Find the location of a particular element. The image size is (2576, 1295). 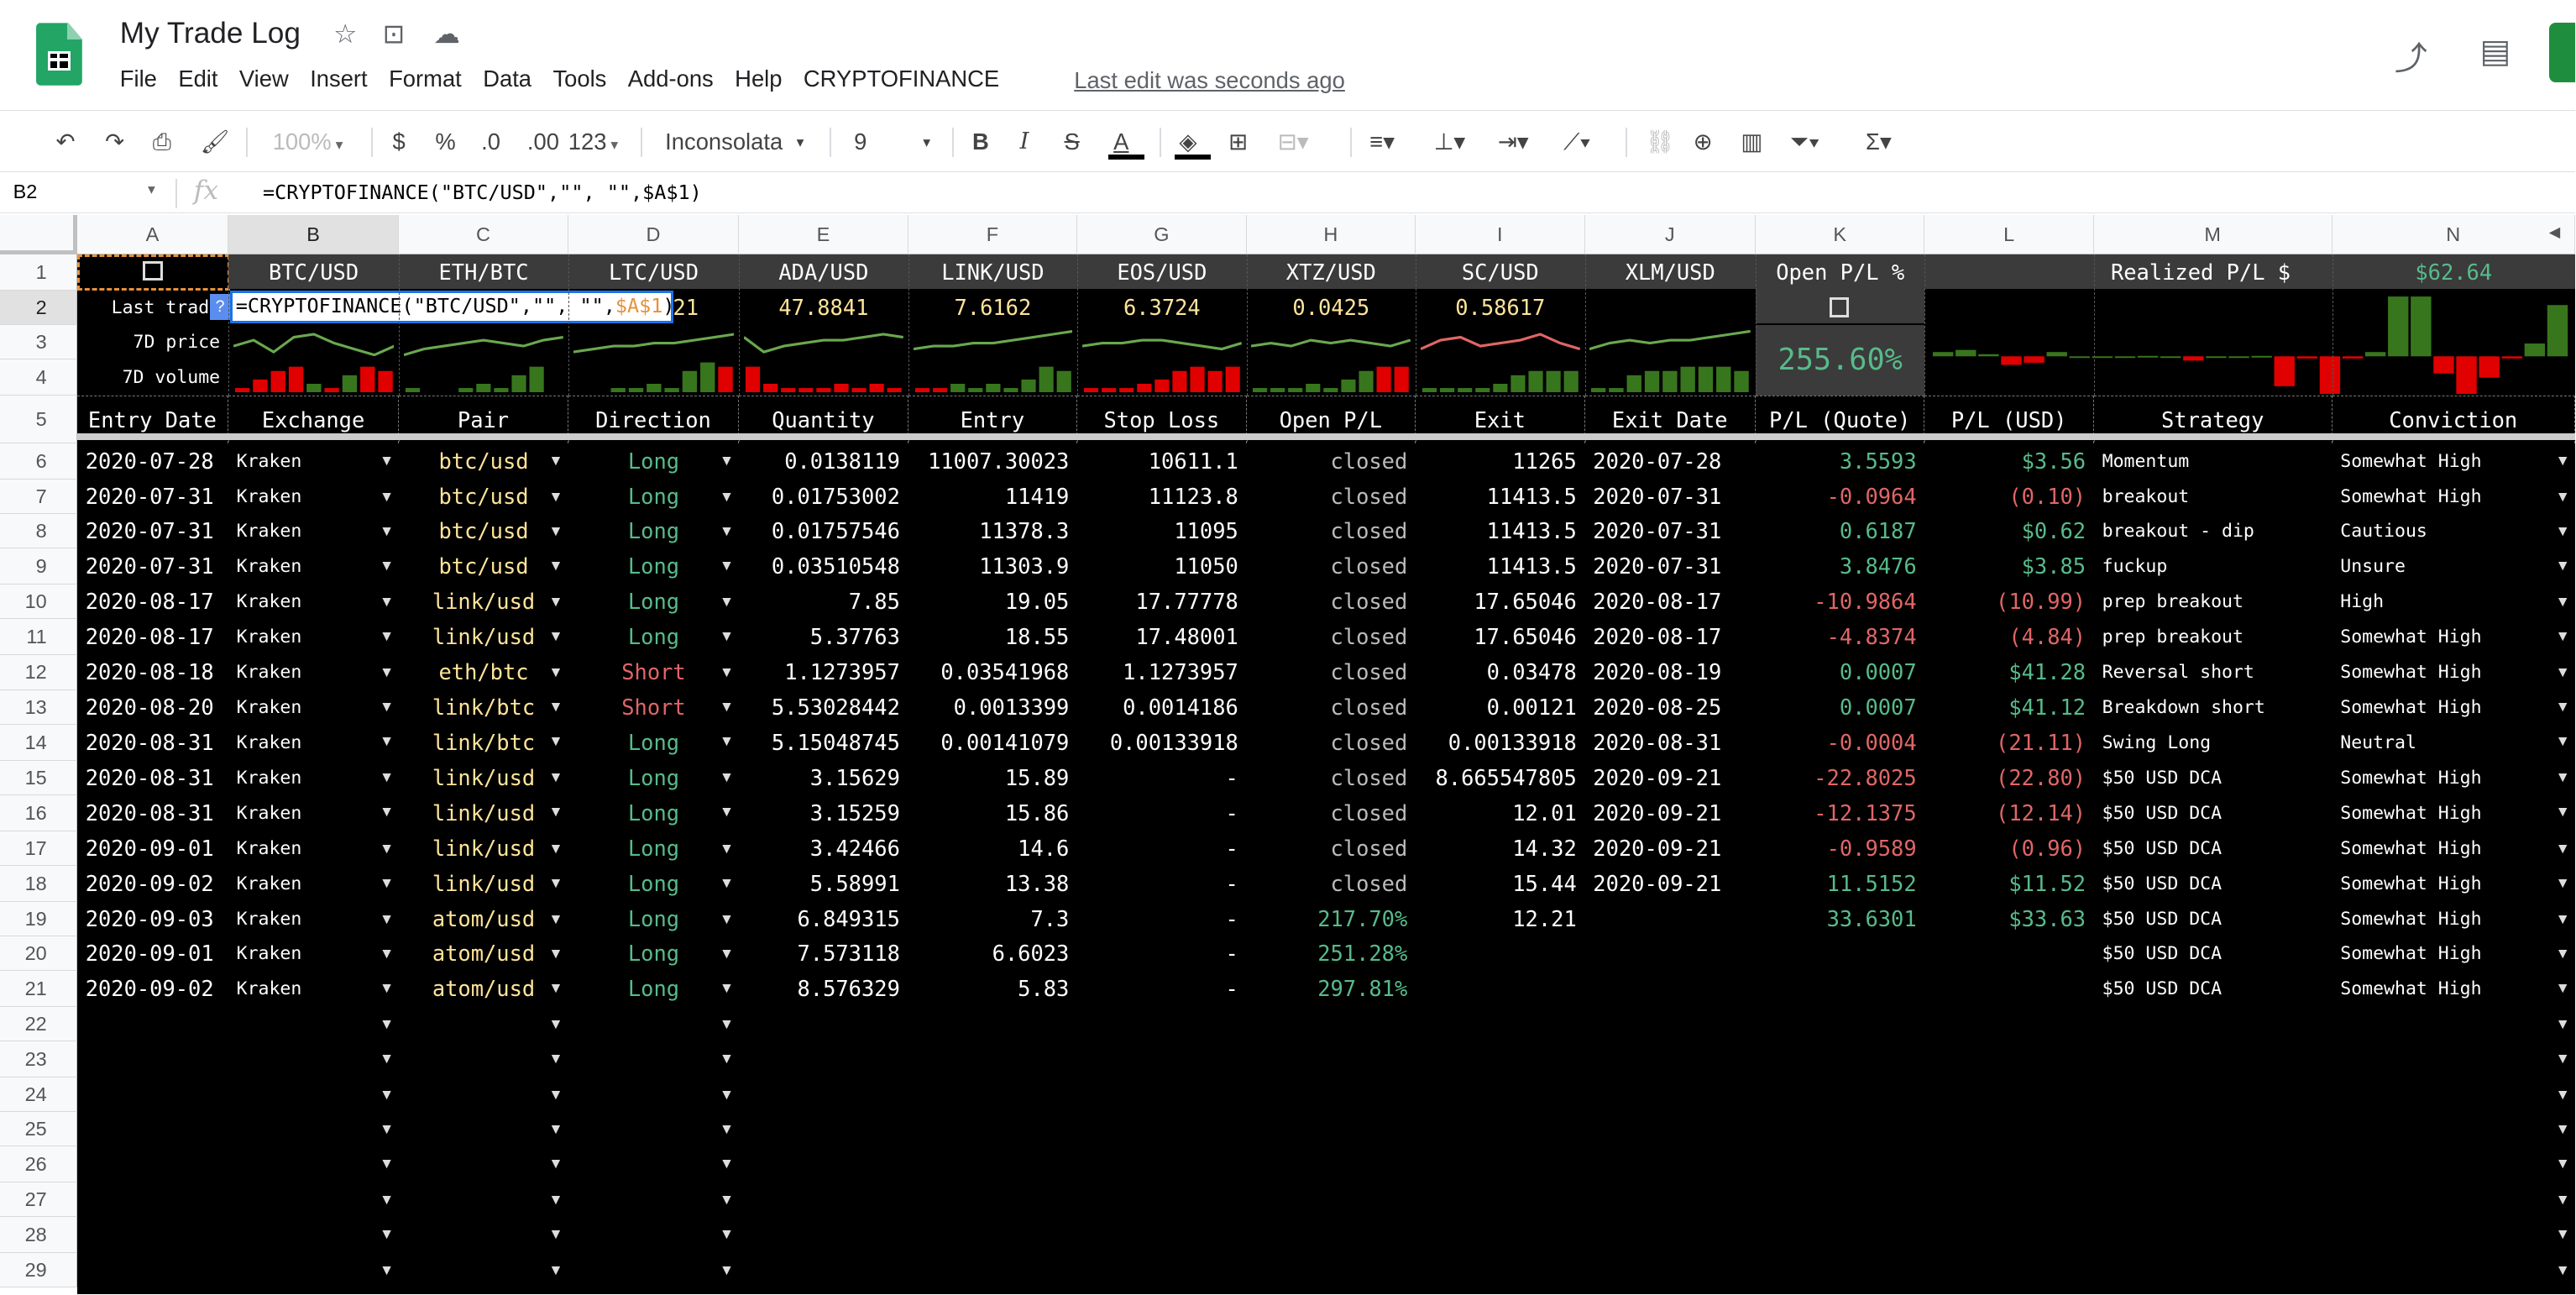

trade-entry-date: 2020-09-03 is located at coordinates (153, 919).